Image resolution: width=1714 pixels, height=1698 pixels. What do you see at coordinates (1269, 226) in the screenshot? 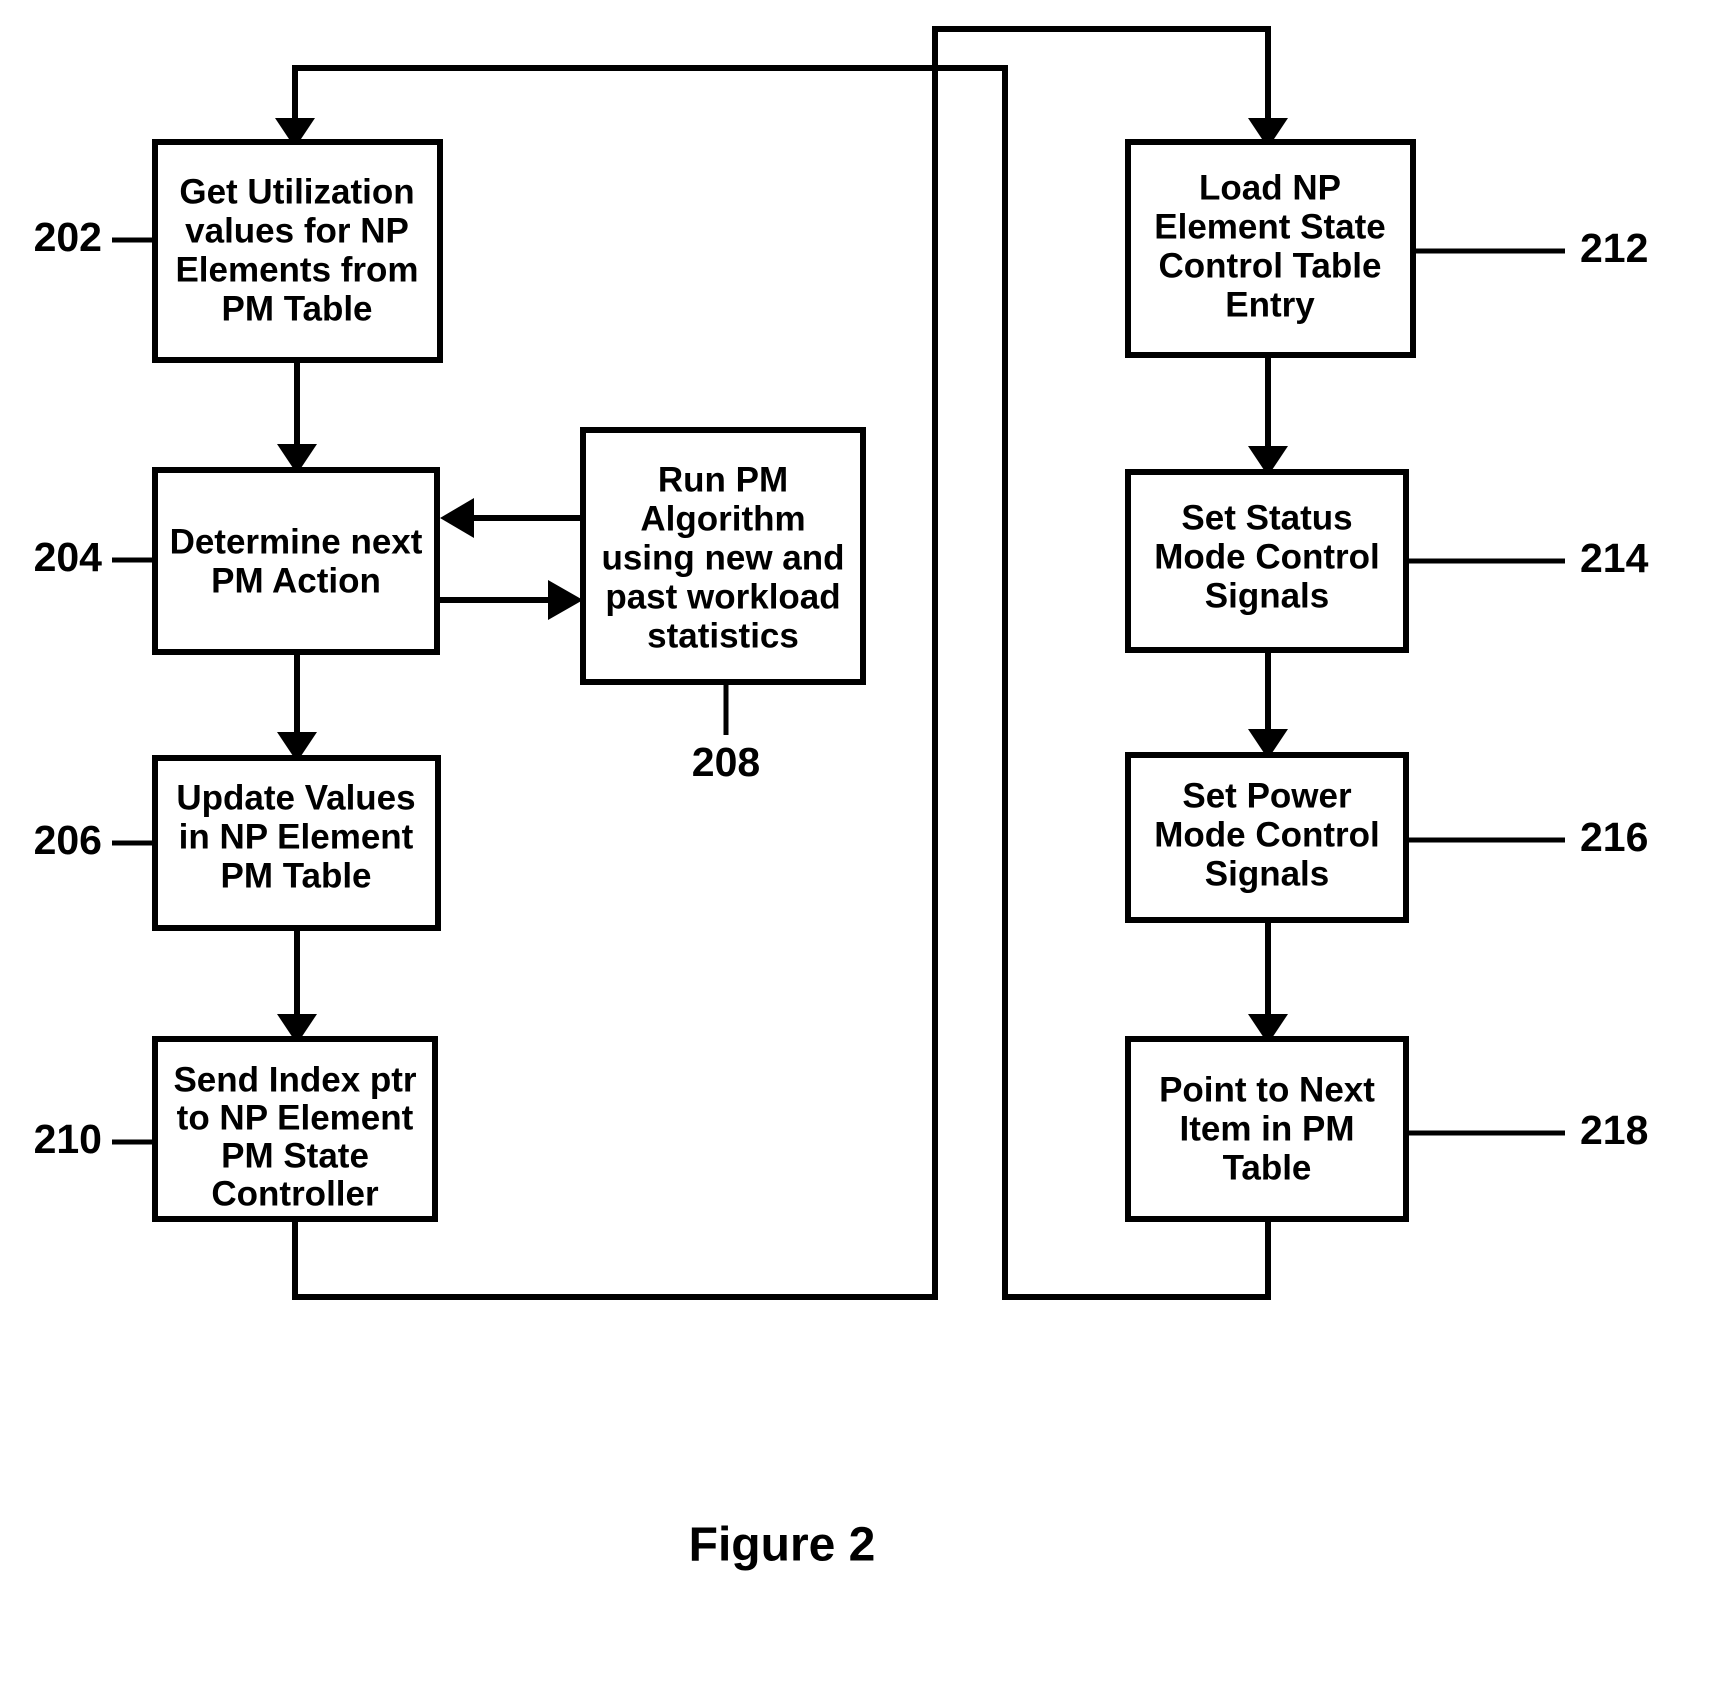
I see `box-212-line-2: Element State` at bounding box center [1269, 226].